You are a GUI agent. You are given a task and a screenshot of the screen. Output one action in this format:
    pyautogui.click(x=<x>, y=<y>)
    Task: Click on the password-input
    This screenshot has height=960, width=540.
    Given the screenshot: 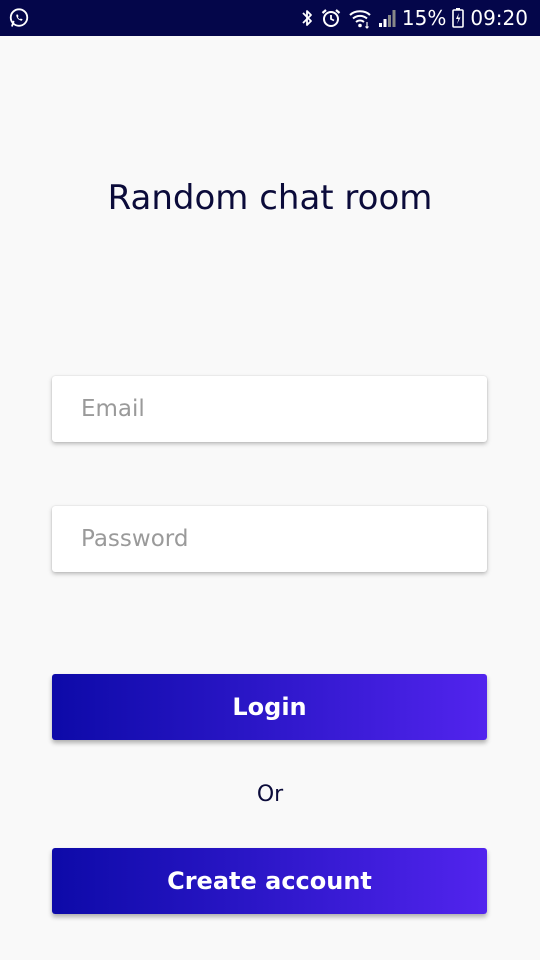 What is the action you would take?
    pyautogui.click(x=269, y=539)
    